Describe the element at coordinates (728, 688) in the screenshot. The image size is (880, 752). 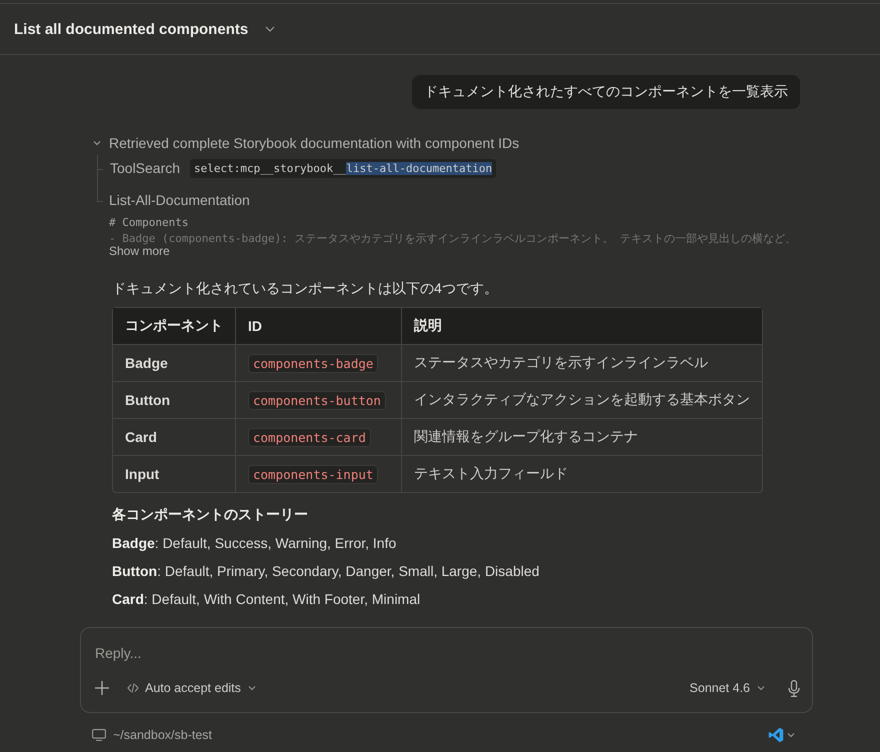
I see `model-selector: Sonnet 4.6` at that location.